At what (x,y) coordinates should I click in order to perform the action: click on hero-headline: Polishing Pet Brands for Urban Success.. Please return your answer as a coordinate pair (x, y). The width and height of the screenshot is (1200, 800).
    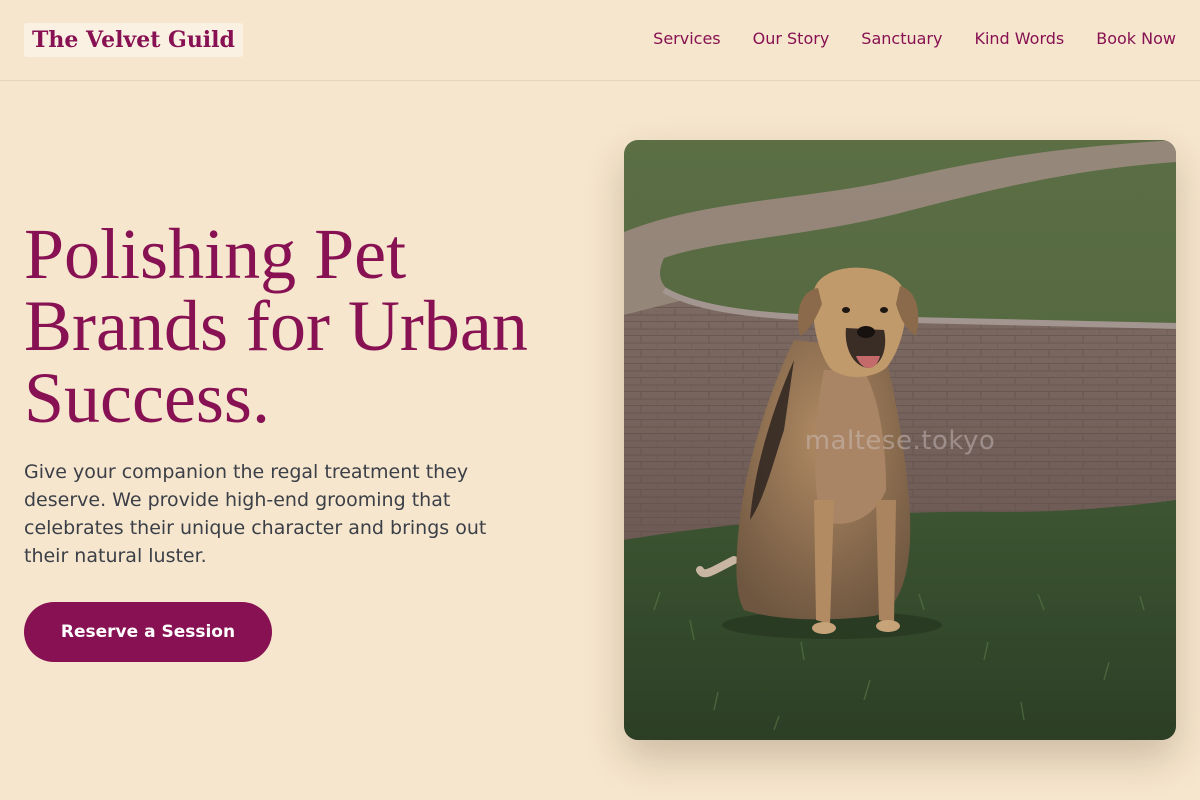
    Looking at the image, I should click on (276, 326).